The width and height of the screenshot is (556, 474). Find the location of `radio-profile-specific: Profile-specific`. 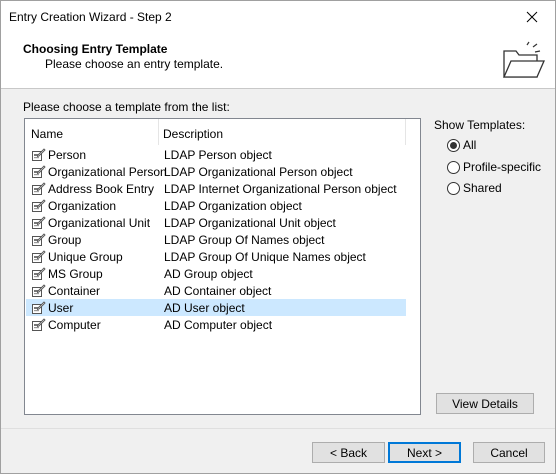

radio-profile-specific: Profile-specific is located at coordinates (494, 168).